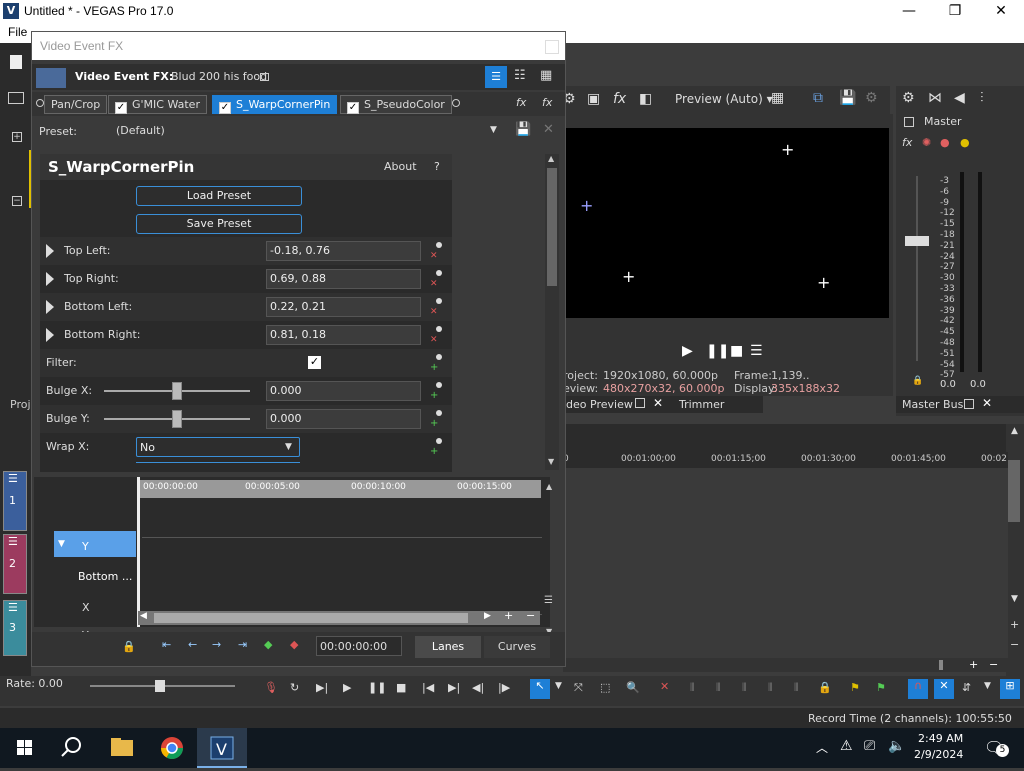 The height and width of the screenshot is (771, 1024). Describe the element at coordinates (744, 688) in the screenshot. I see `trim-end-icon: ⫴` at that location.